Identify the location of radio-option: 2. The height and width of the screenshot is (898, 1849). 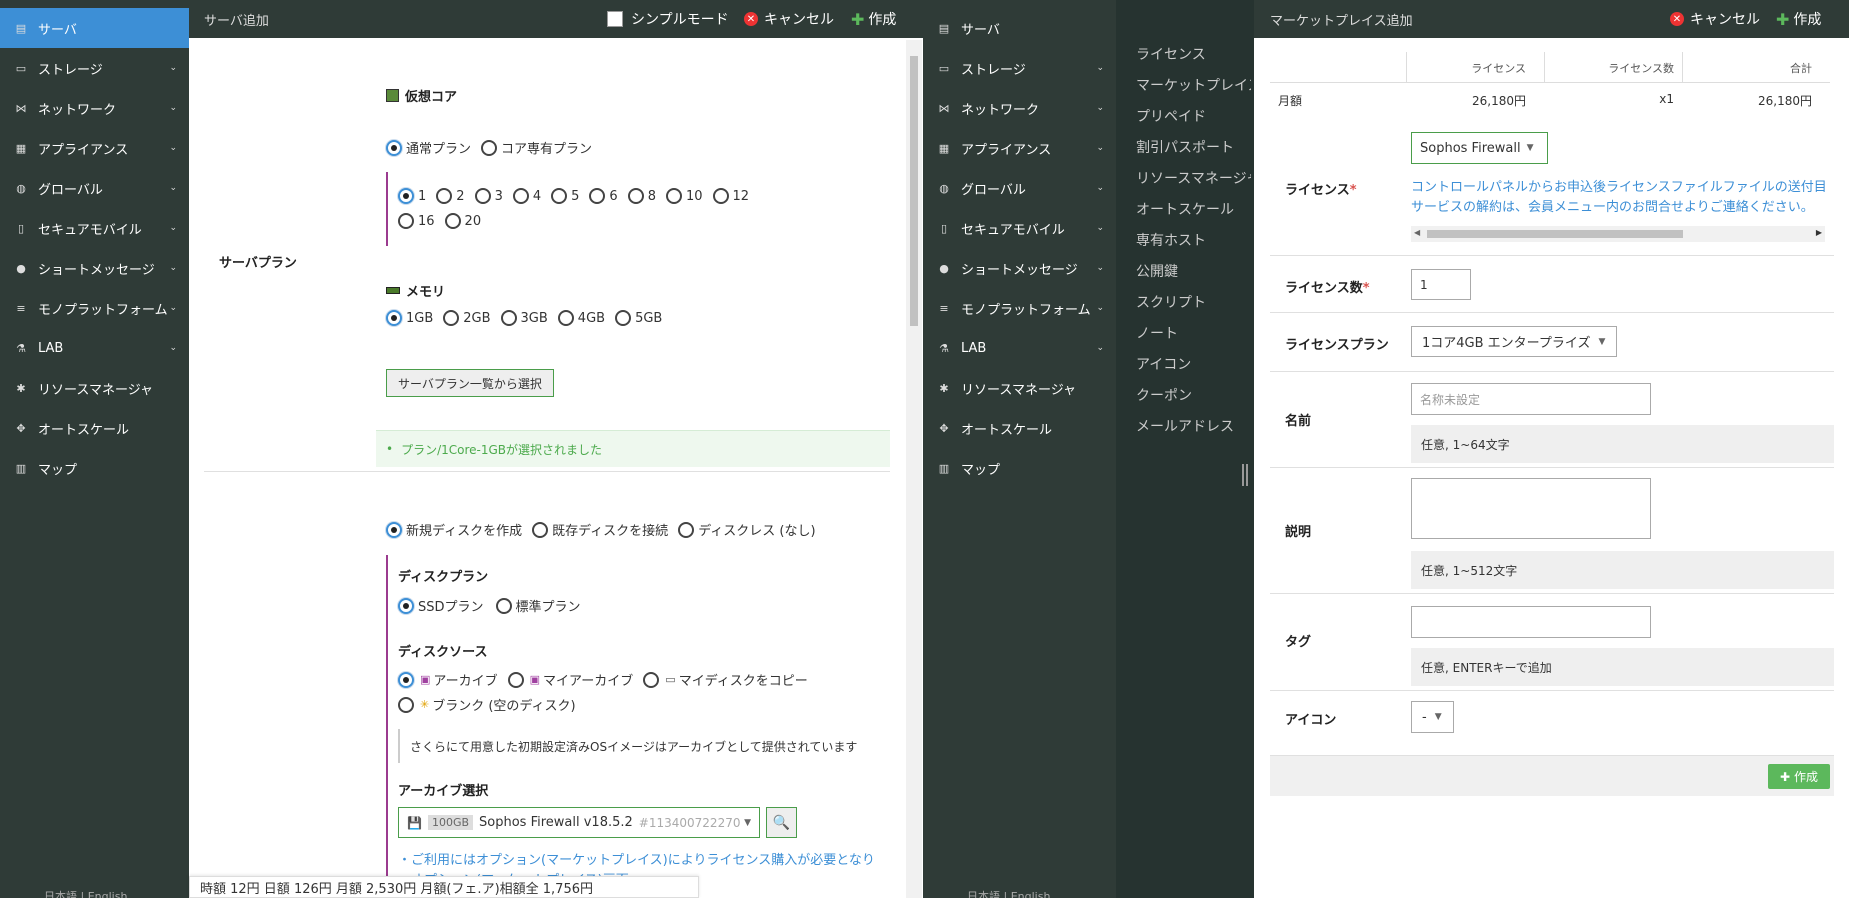
(450, 196).